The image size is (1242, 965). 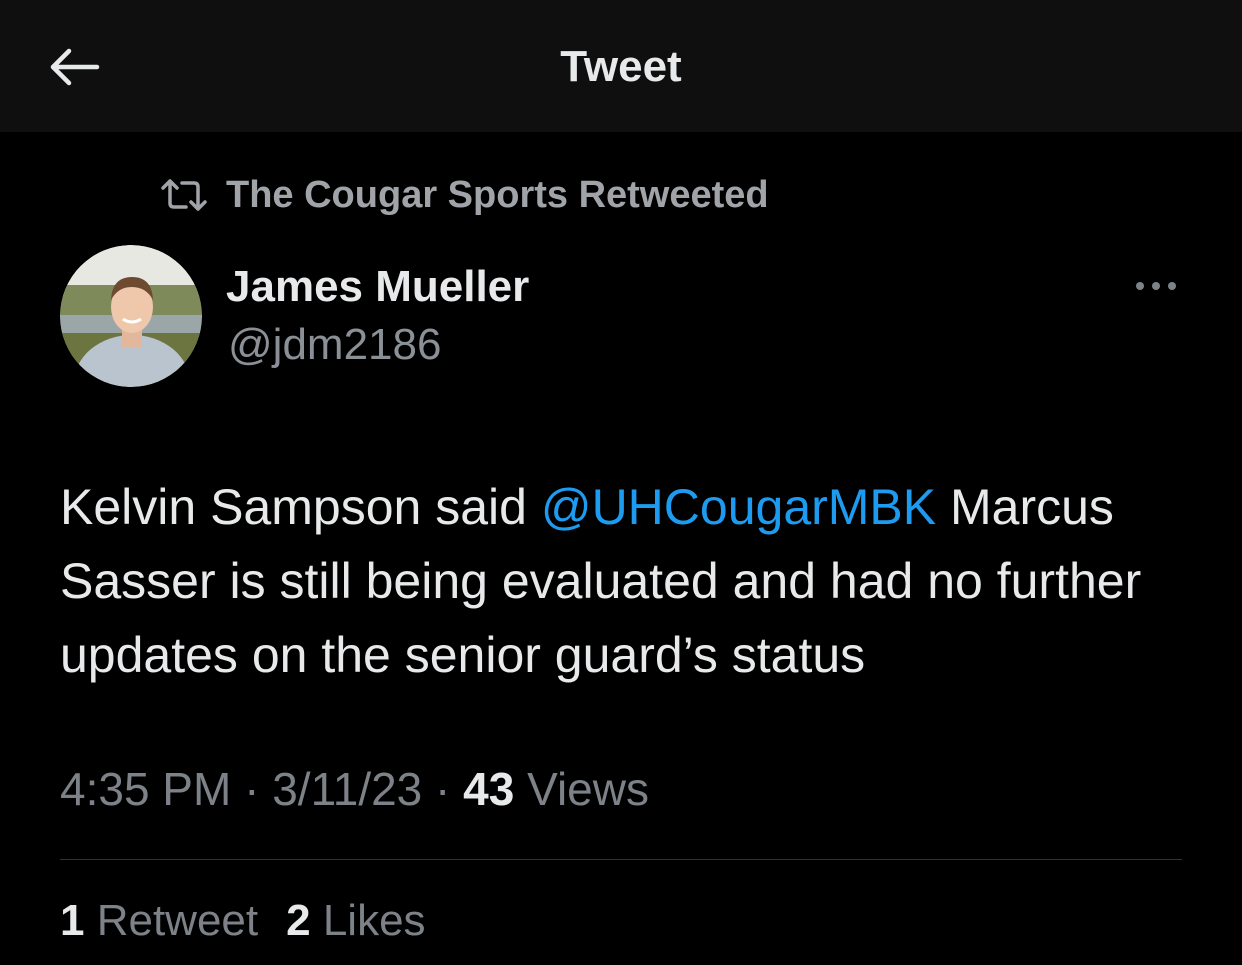 I want to click on divider, so click(x=621, y=859).